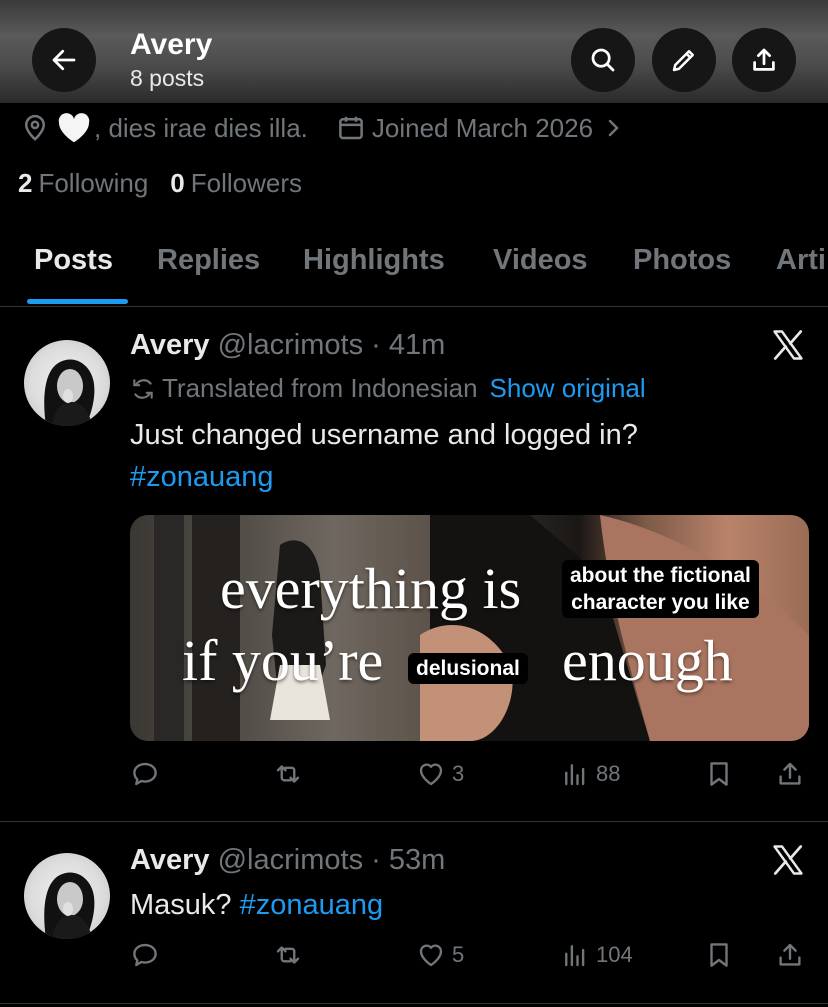 This screenshot has height=1007, width=828. What do you see at coordinates (322, 128) in the screenshot?
I see `profile-meta: , dies irae dies illa. Joined March 2026` at bounding box center [322, 128].